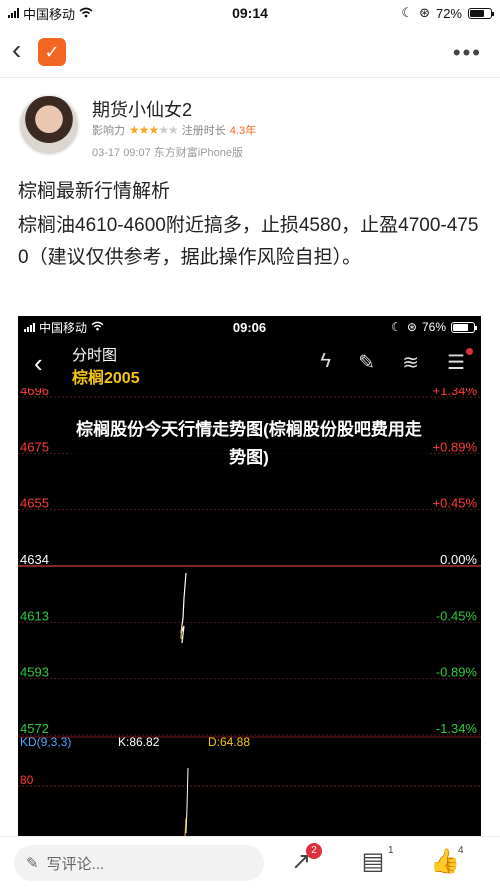 This screenshot has width=500, height=889. I want to click on kd-label: KD(9,3,3), so click(45, 742).